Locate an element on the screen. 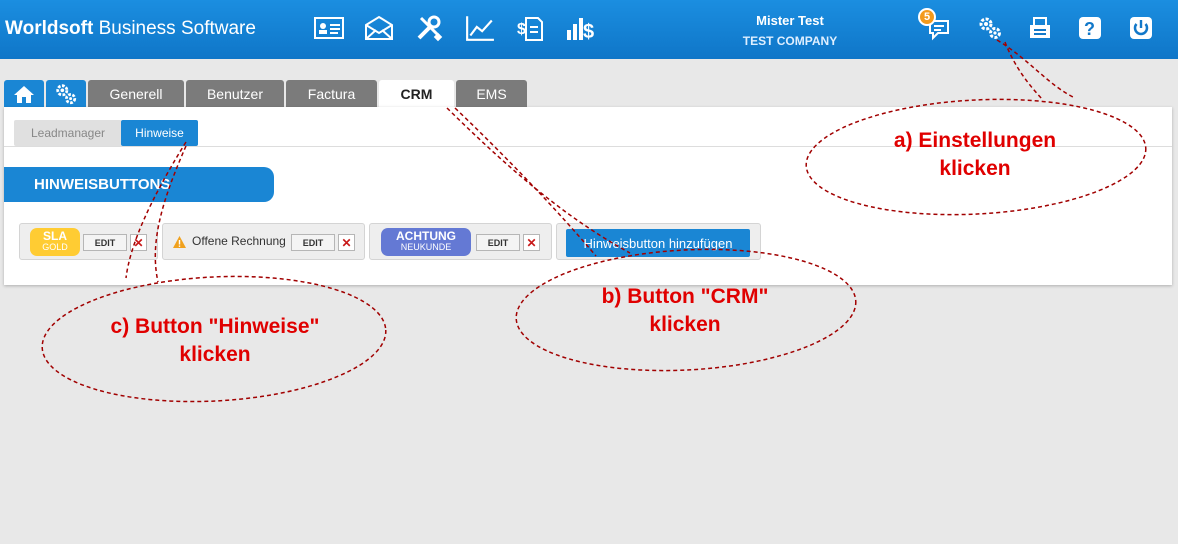 The height and width of the screenshot is (544, 1178). section-title: HINWEISBUTTONS is located at coordinates (139, 184).